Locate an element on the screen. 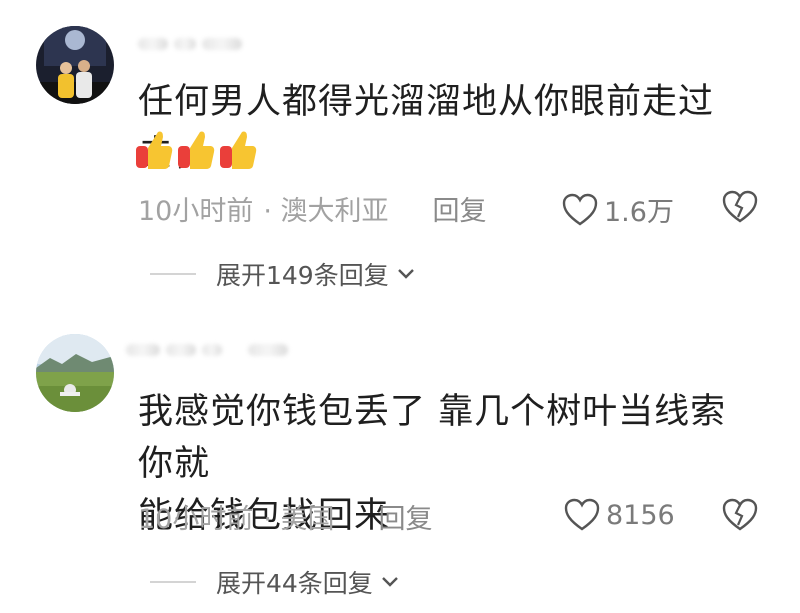 This screenshot has width=800, height=613. comment-meta: 10小时前 · 澳大利亚 回复 is located at coordinates (454, 208).